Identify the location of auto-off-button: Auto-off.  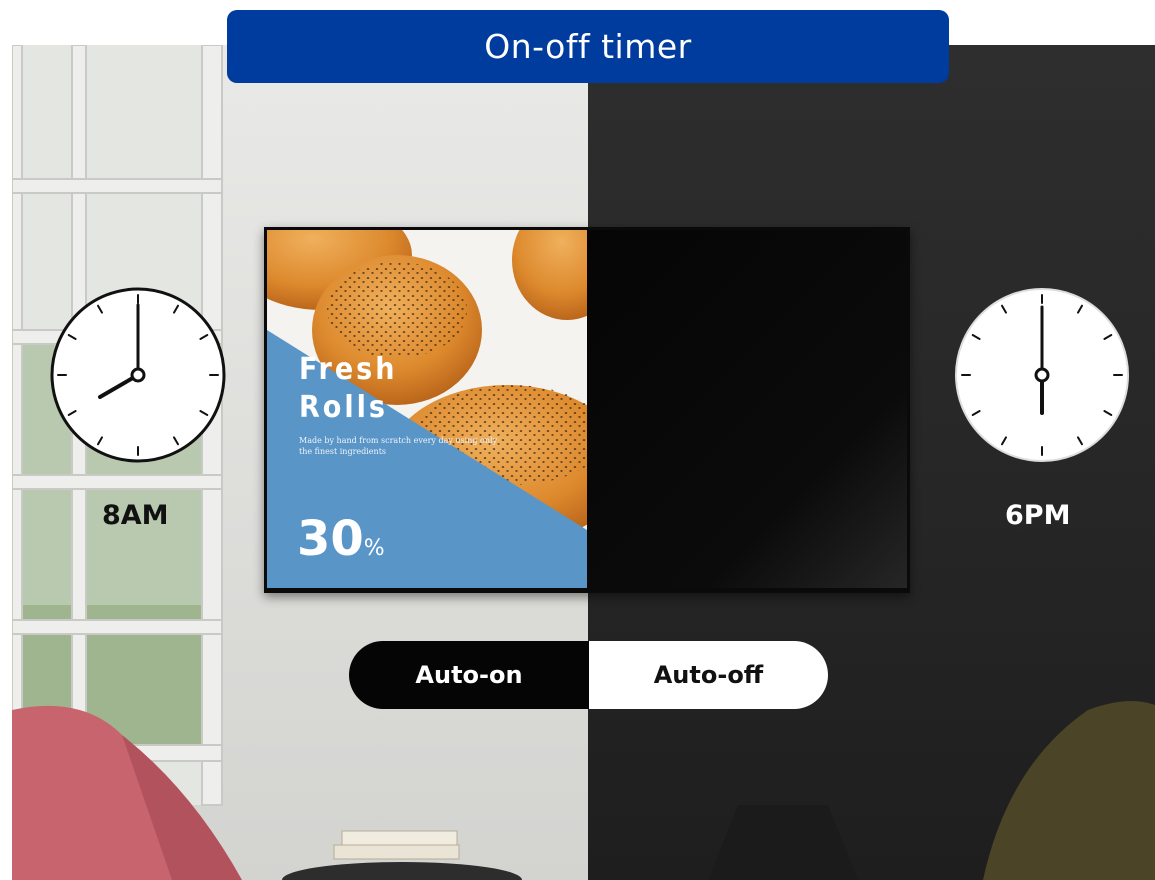
(708, 675).